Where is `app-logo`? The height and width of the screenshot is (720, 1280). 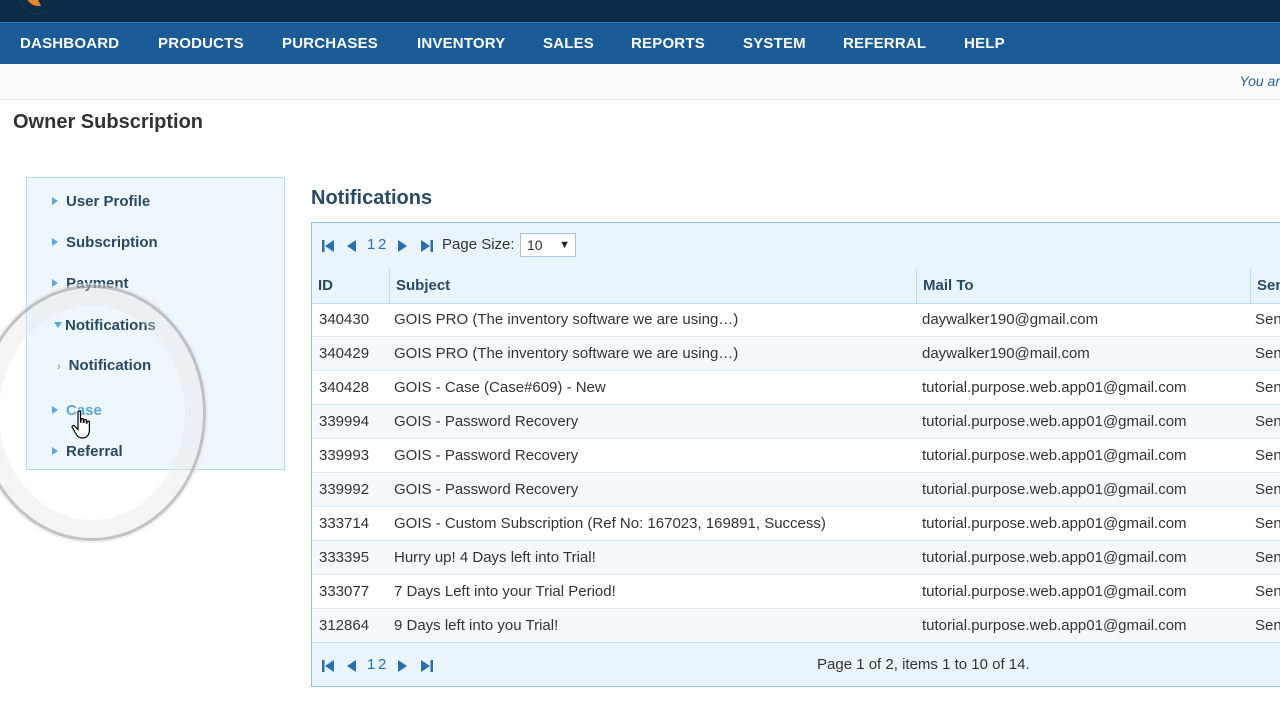 app-logo is located at coordinates (41, 7).